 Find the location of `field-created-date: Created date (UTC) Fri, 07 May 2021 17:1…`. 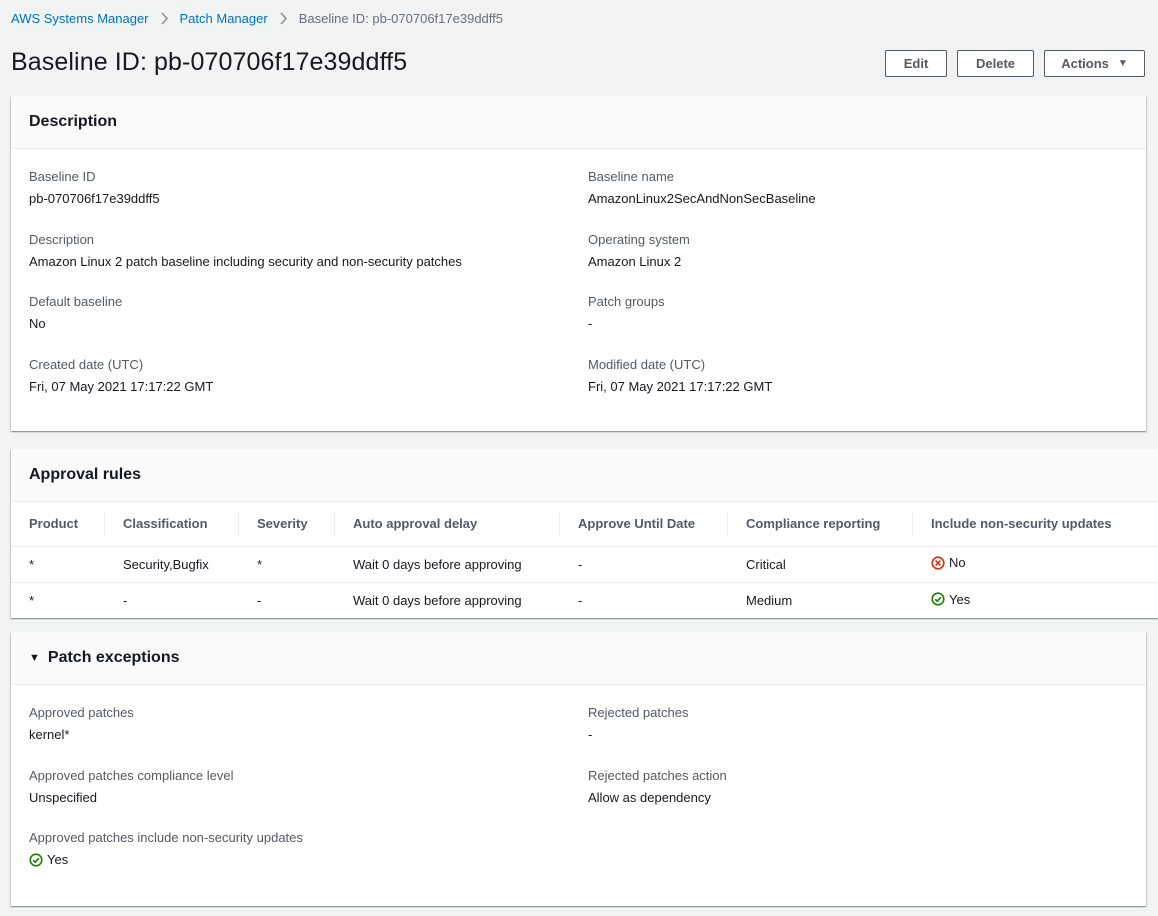

field-created-date: Created date (UTC) Fri, 07 May 2021 17:1… is located at coordinates (121, 376).